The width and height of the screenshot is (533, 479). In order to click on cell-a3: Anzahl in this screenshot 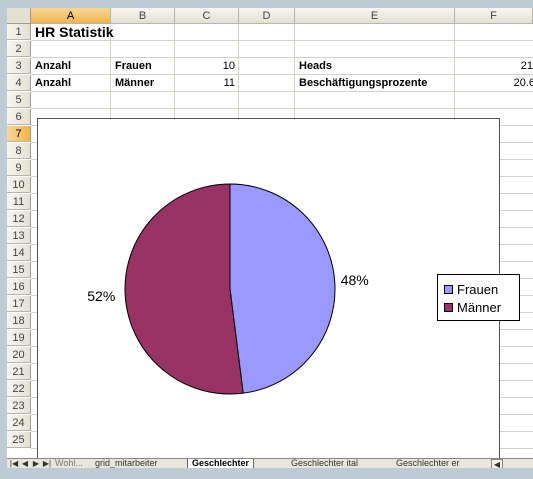, I will do `click(72, 66)`.